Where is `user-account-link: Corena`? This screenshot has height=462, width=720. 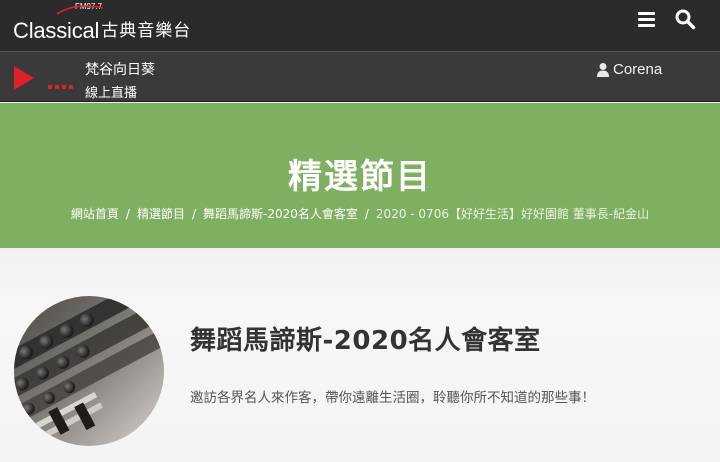
user-account-link: Corena is located at coordinates (629, 69).